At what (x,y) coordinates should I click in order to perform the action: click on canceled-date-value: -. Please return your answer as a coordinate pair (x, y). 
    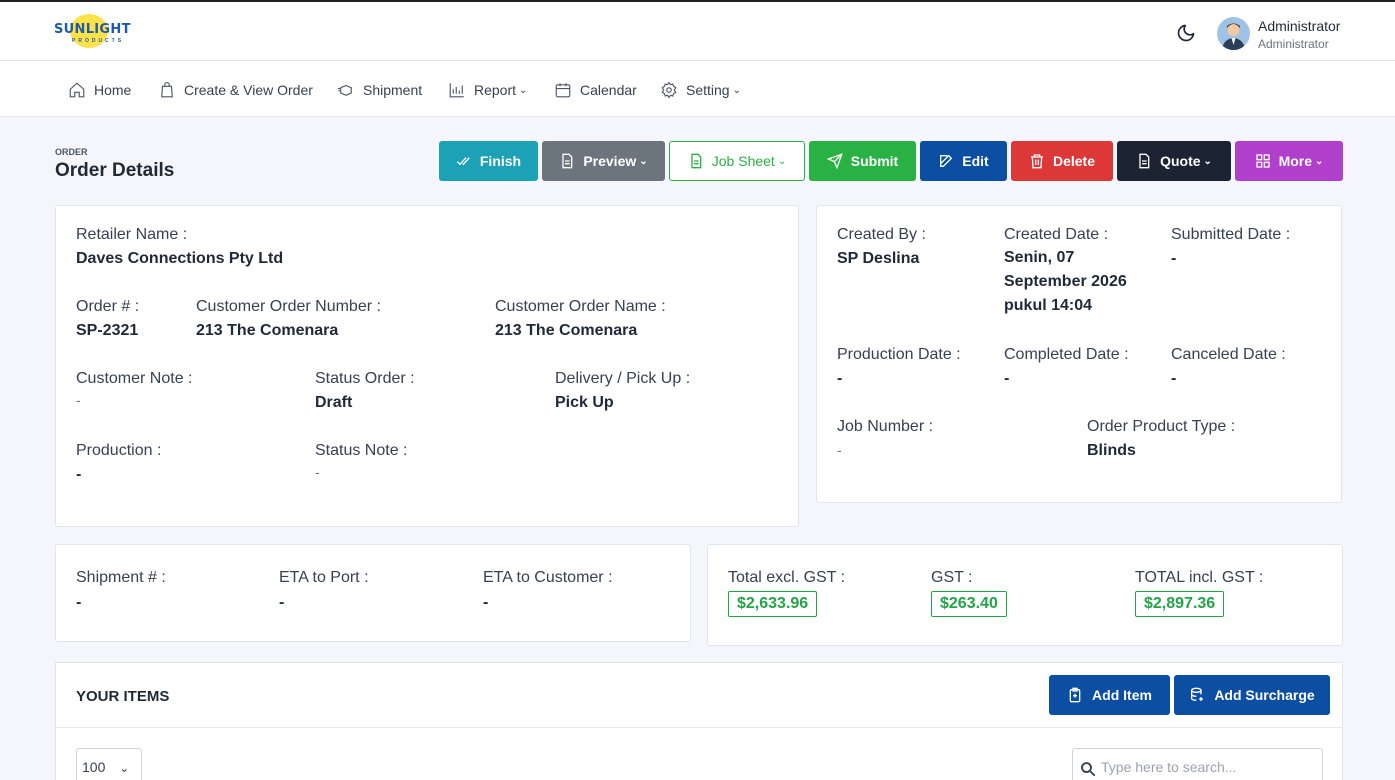
    Looking at the image, I should click on (1174, 378).